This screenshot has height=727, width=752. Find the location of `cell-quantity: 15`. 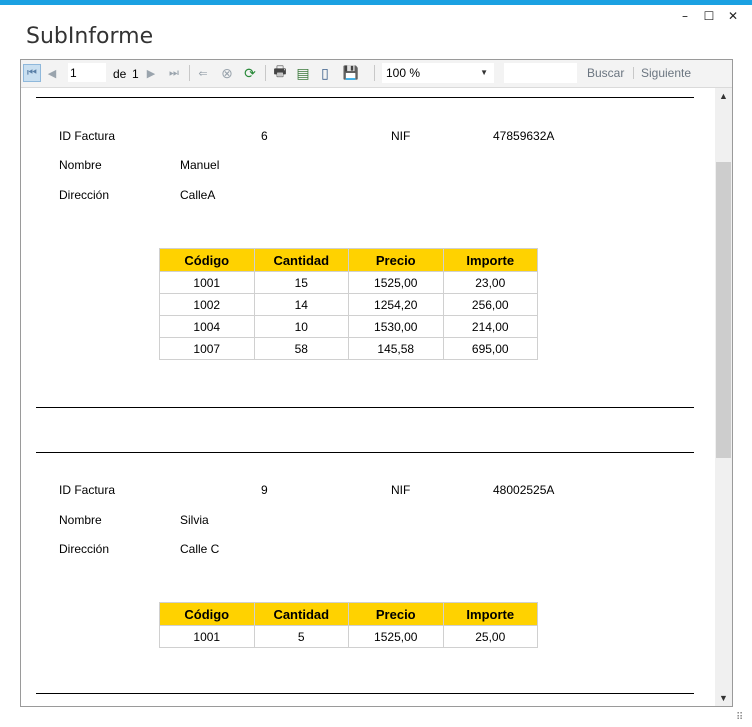

cell-quantity: 15 is located at coordinates (301, 282).